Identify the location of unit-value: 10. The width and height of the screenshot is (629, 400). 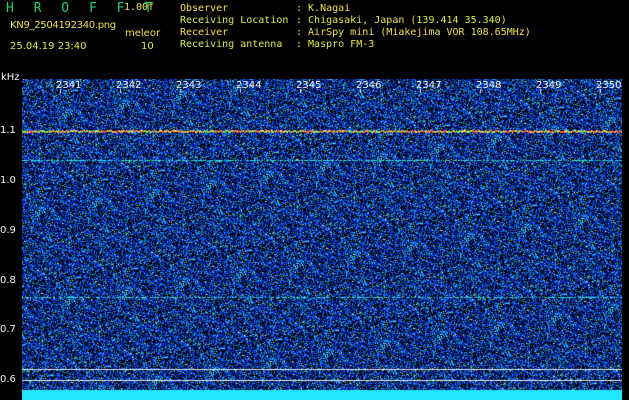
(147, 46).